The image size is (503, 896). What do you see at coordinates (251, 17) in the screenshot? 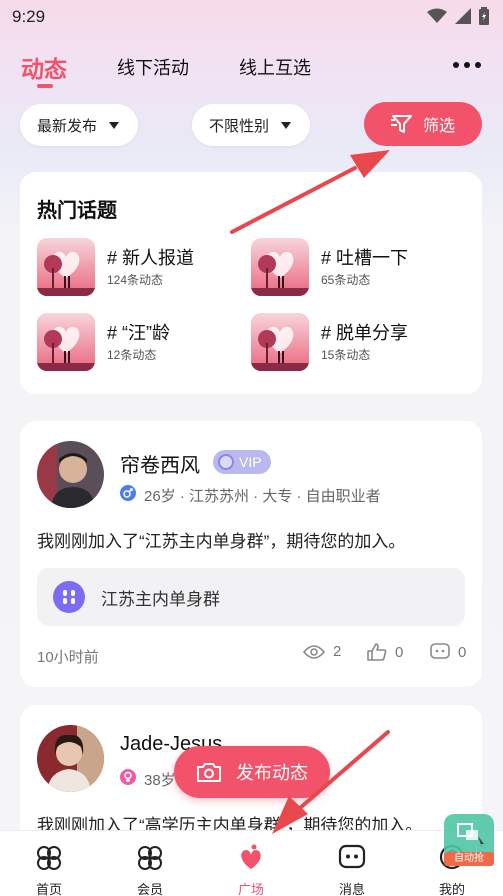
I see `status-bar: 9:29` at bounding box center [251, 17].